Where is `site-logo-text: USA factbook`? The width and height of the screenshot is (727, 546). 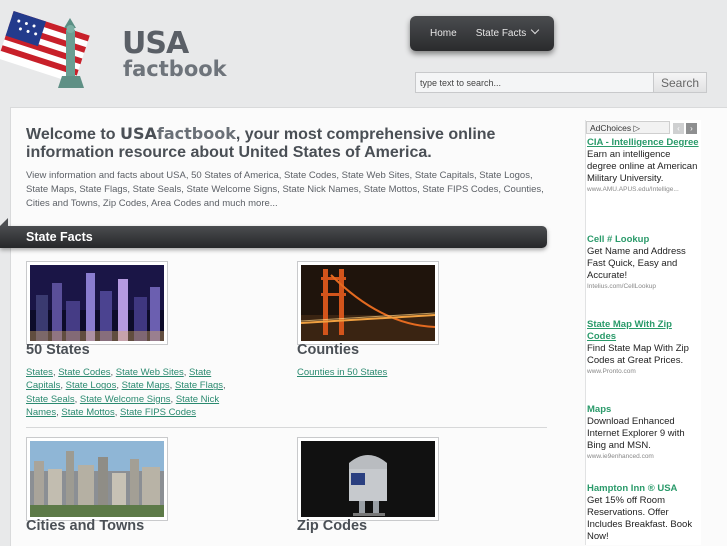 site-logo-text: USA factbook is located at coordinates (174, 53).